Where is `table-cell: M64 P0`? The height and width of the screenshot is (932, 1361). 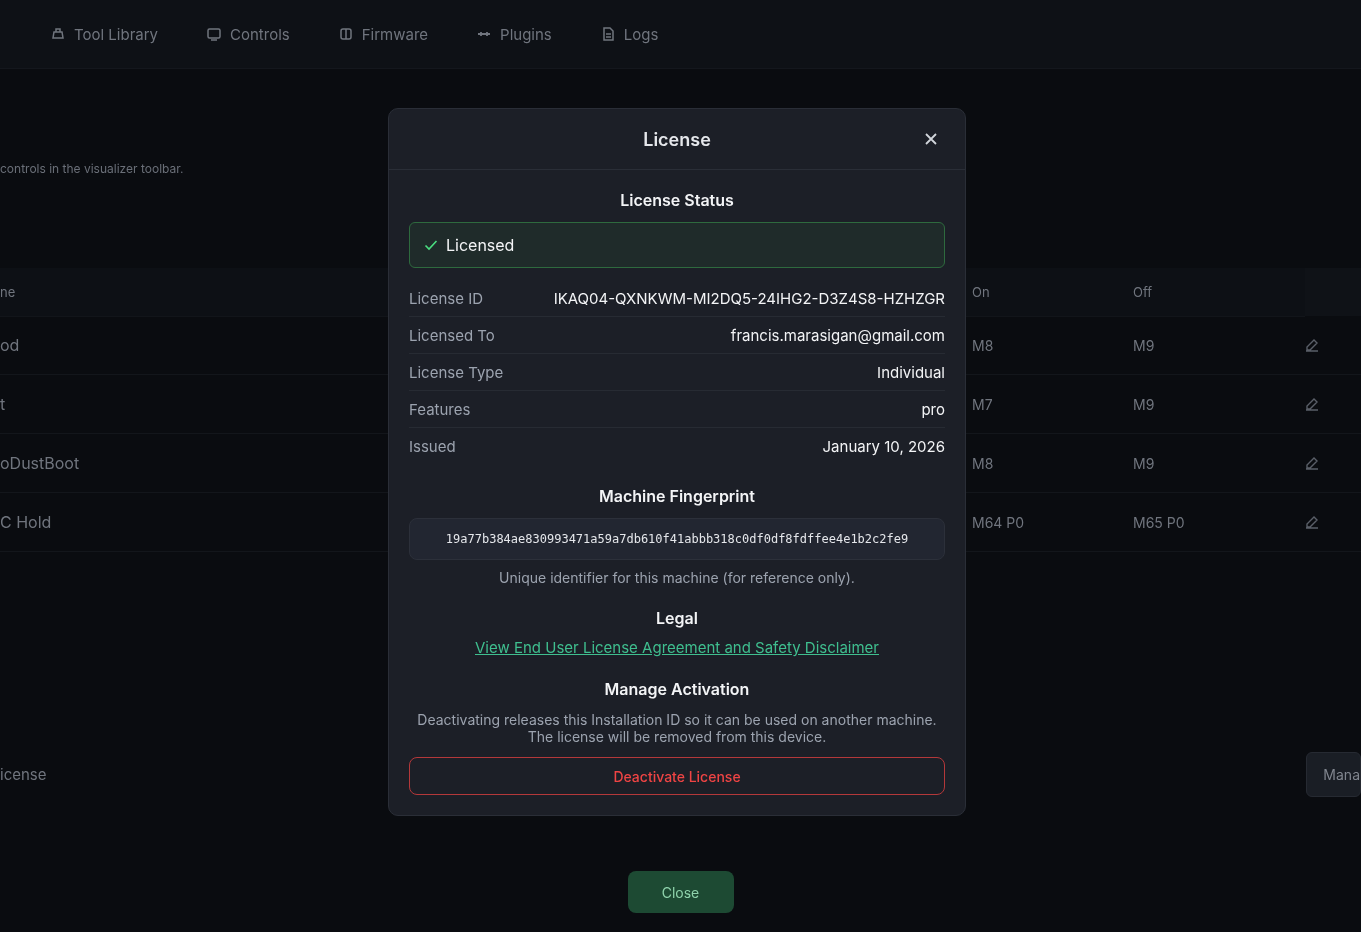
table-cell: M64 P0 is located at coordinates (998, 522).